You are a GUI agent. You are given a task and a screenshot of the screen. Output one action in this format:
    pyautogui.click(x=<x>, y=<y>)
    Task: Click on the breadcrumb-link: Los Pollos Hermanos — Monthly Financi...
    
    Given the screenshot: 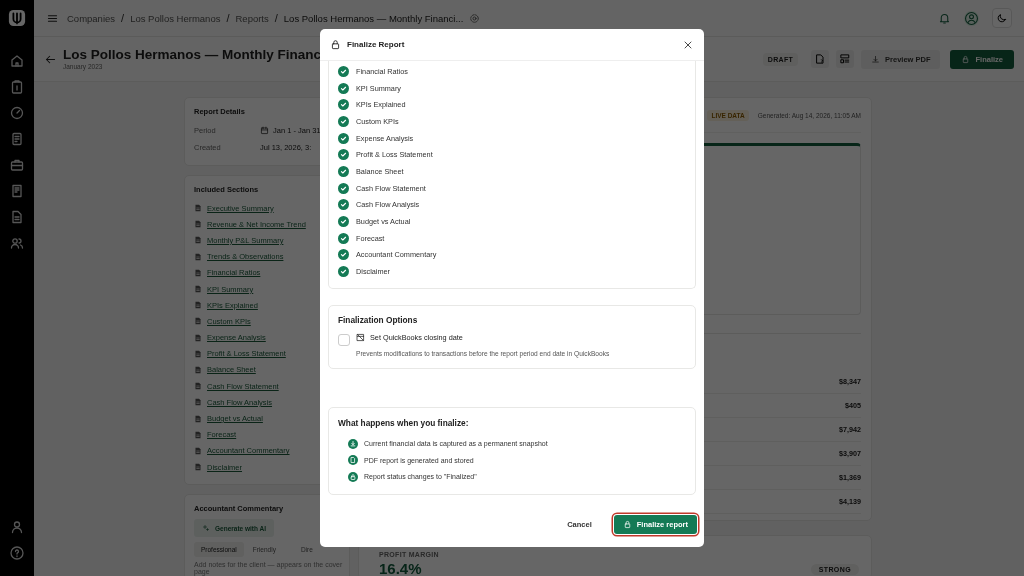 What is the action you would take?
    pyautogui.click(x=373, y=18)
    